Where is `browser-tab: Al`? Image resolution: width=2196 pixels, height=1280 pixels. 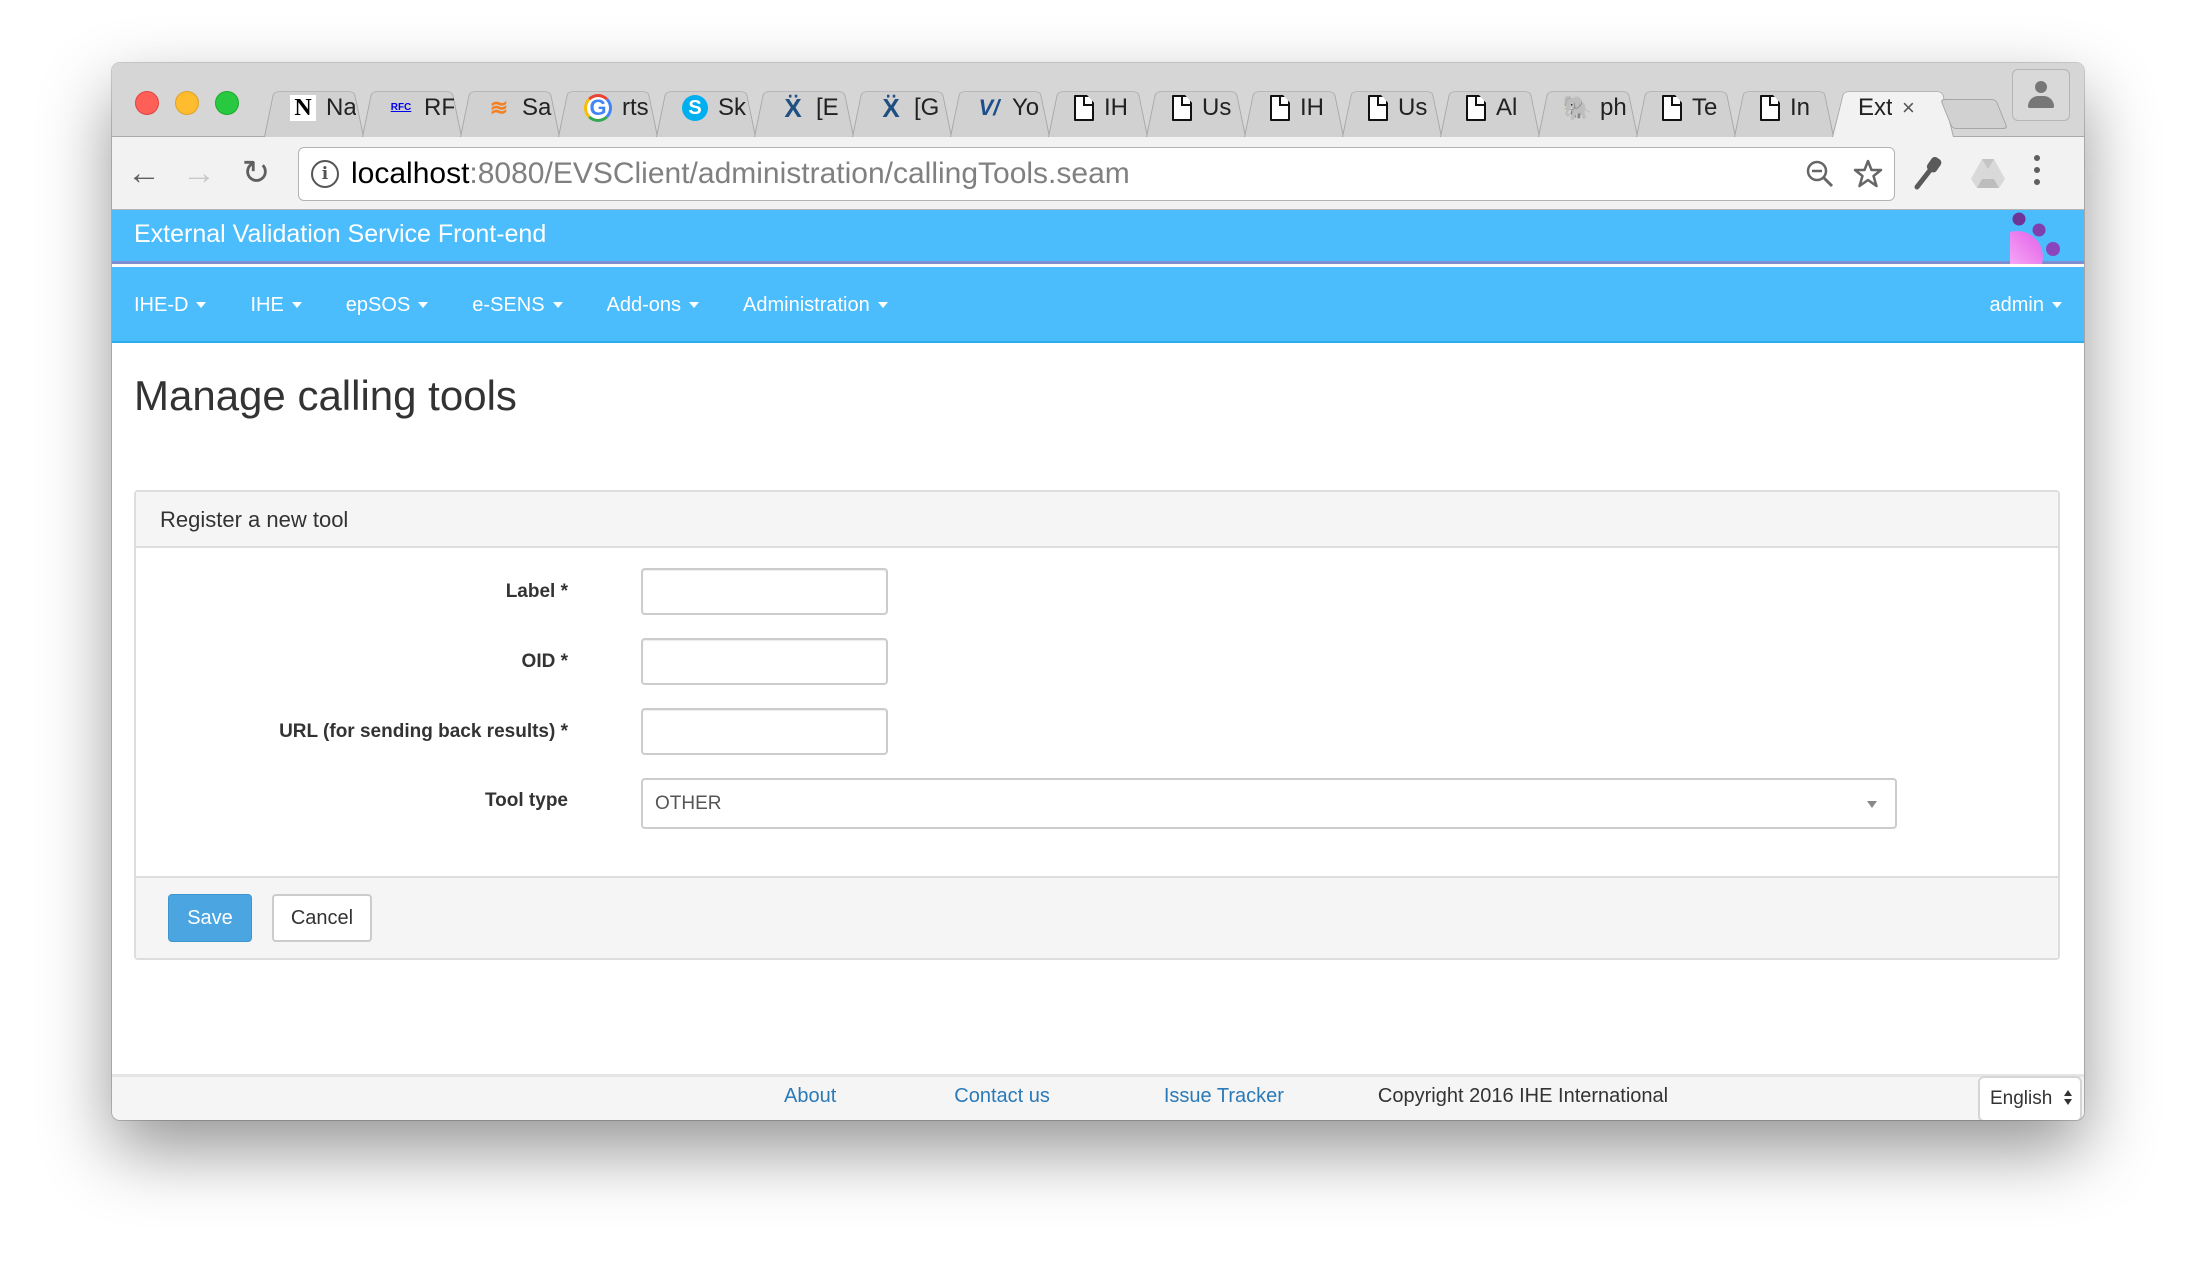
browser-tab: Al is located at coordinates (1485, 108).